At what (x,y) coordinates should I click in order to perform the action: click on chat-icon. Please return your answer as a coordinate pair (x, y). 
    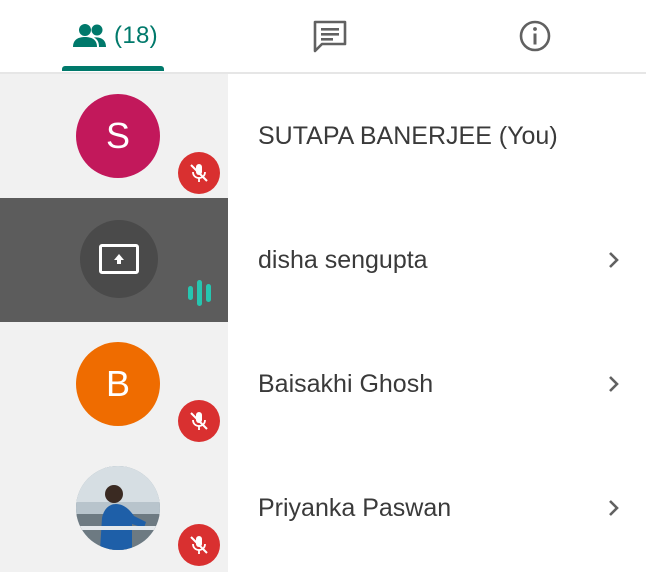
    Looking at the image, I should click on (330, 36).